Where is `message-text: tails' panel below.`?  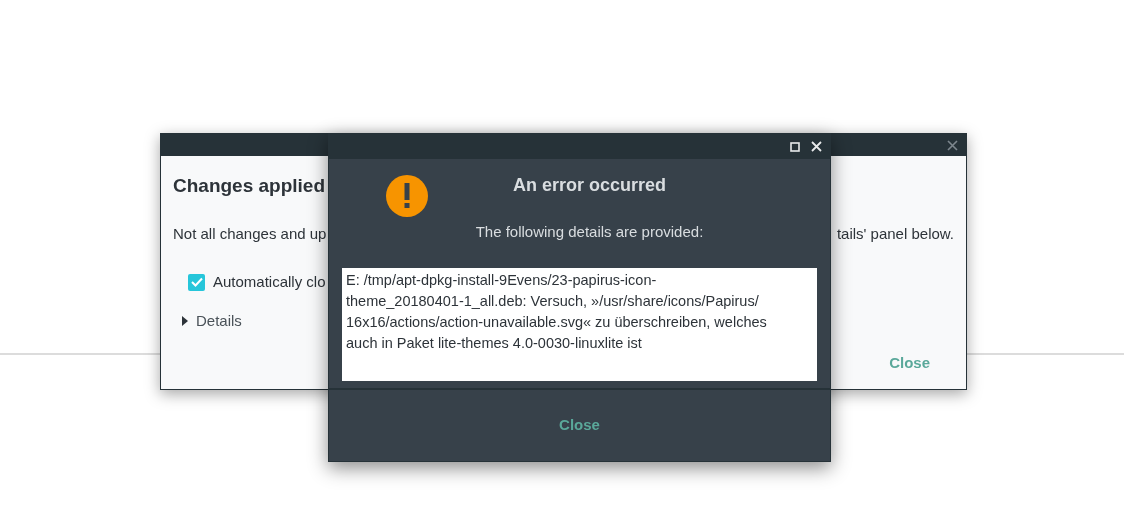
message-text: tails' panel below. is located at coordinates (895, 233).